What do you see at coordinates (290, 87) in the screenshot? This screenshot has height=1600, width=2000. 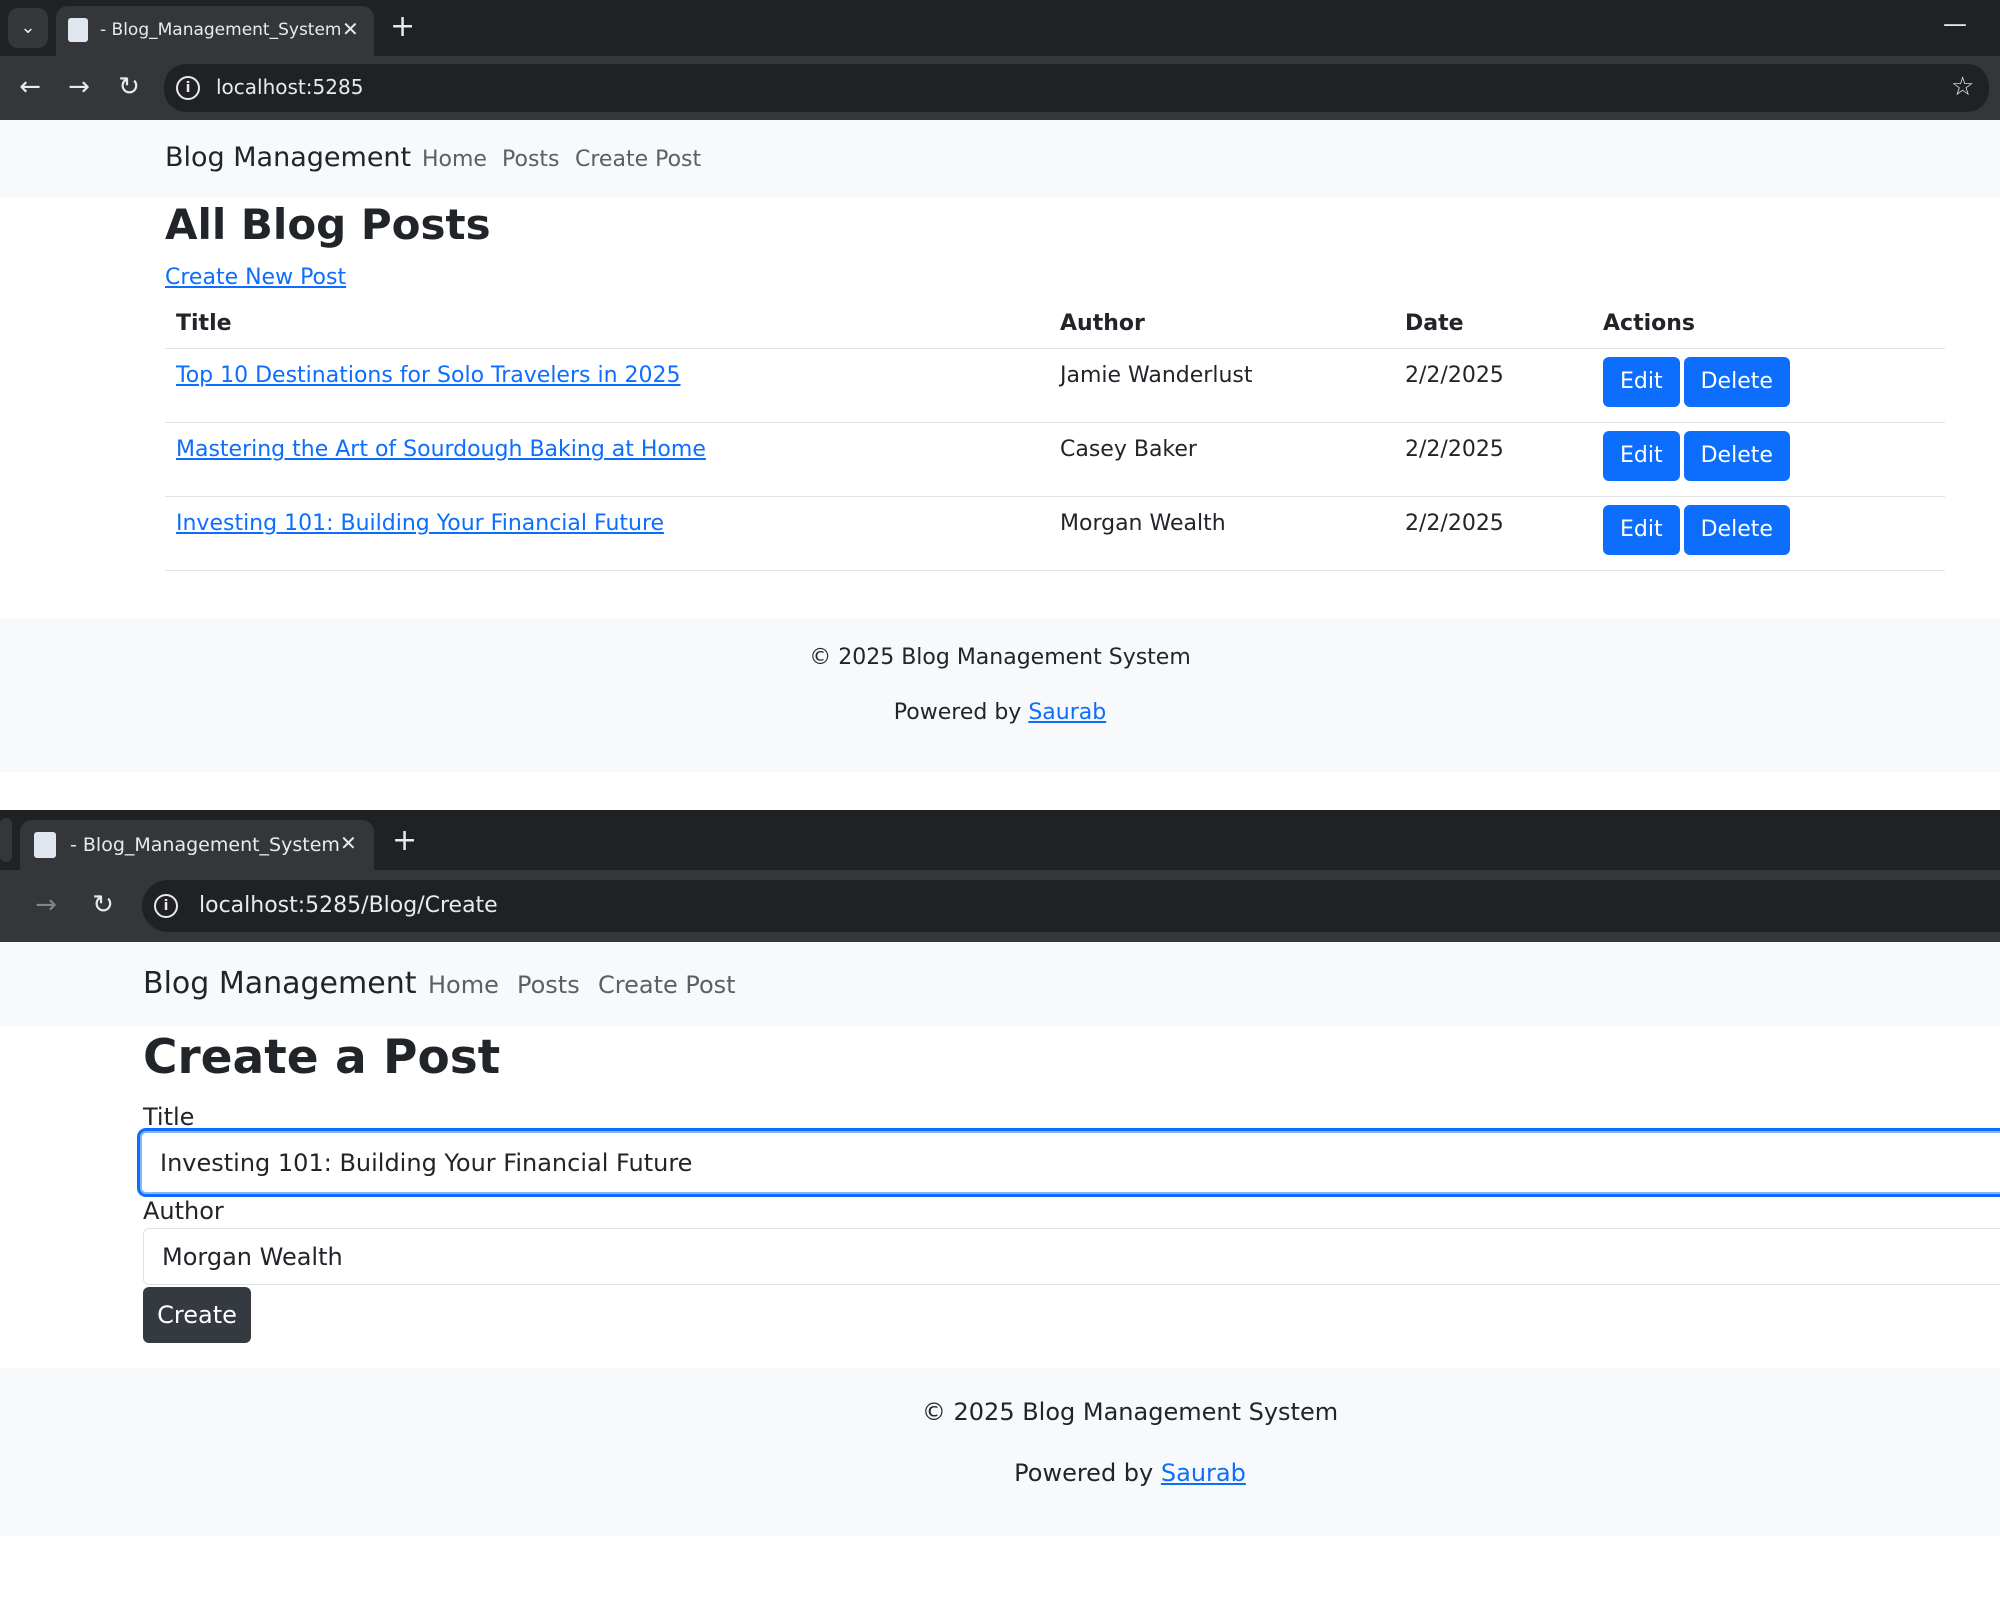 I see `url-text: localhost:5285` at bounding box center [290, 87].